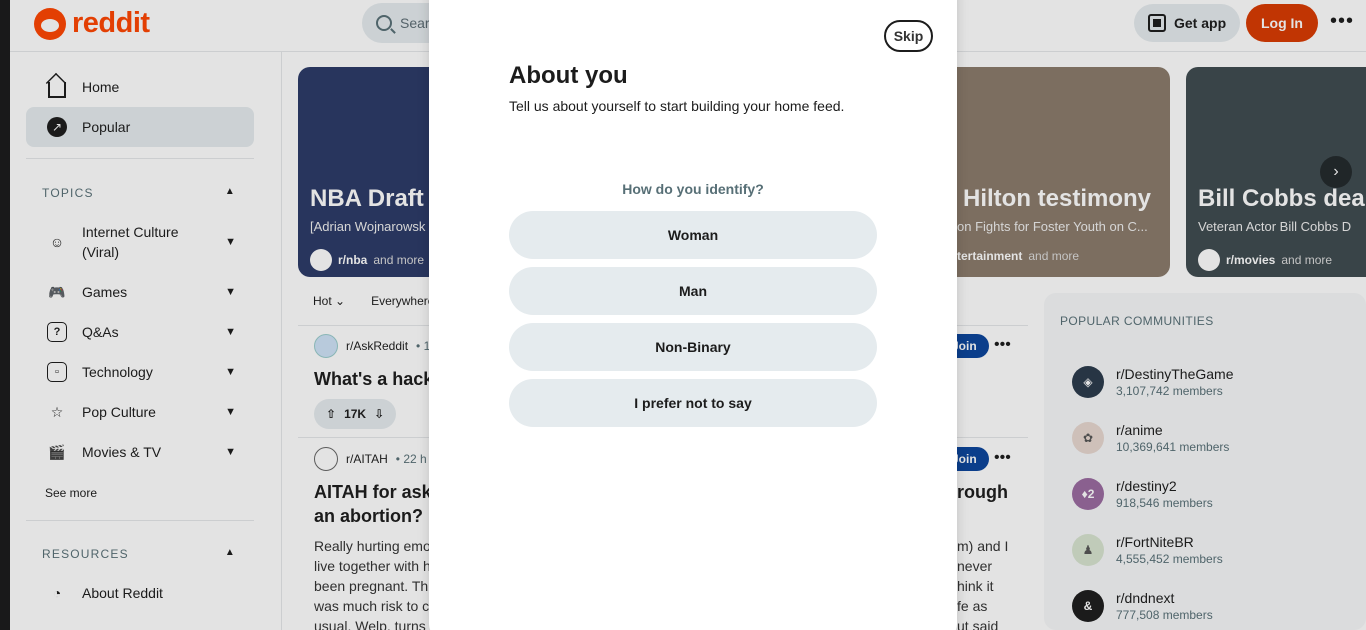  What do you see at coordinates (693, 347) in the screenshot?
I see `option-non-binary-button: Non-Binary` at bounding box center [693, 347].